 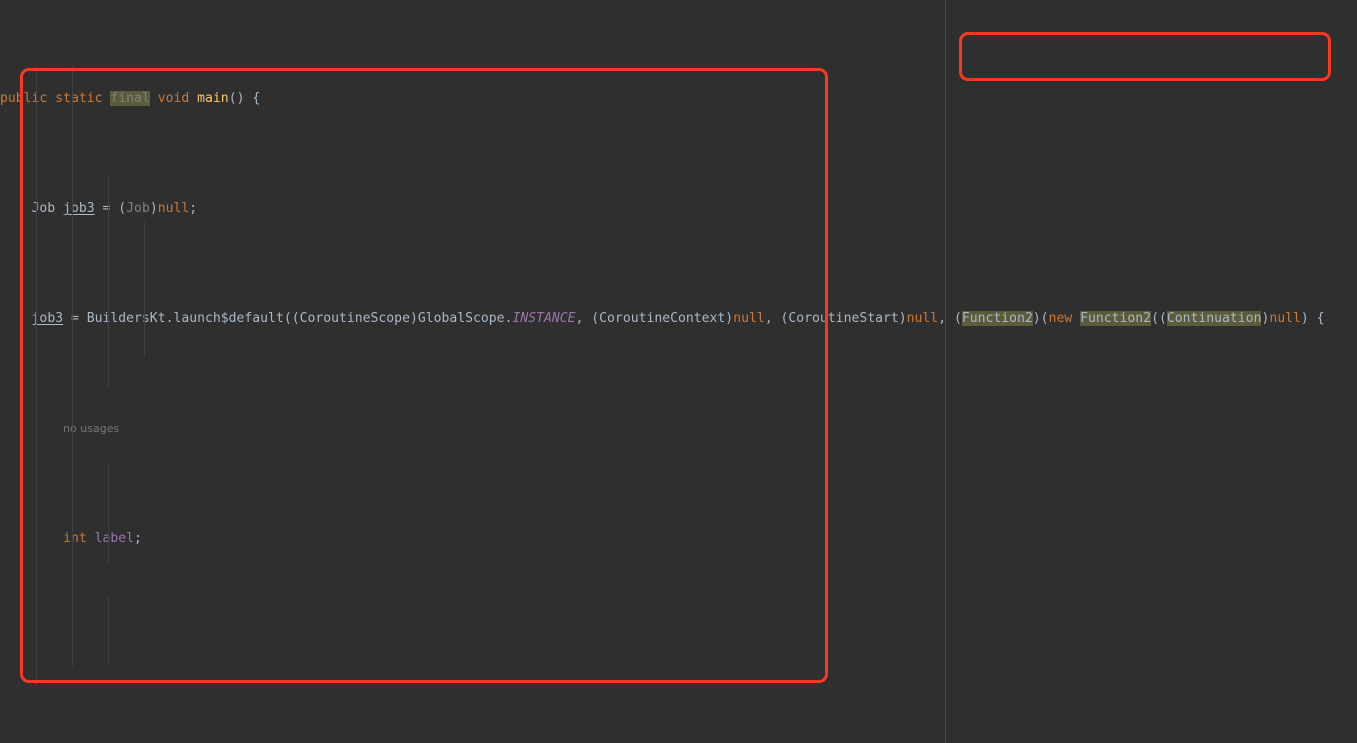 I want to click on code-line: public static final void main() {, so click(x=130, y=98).